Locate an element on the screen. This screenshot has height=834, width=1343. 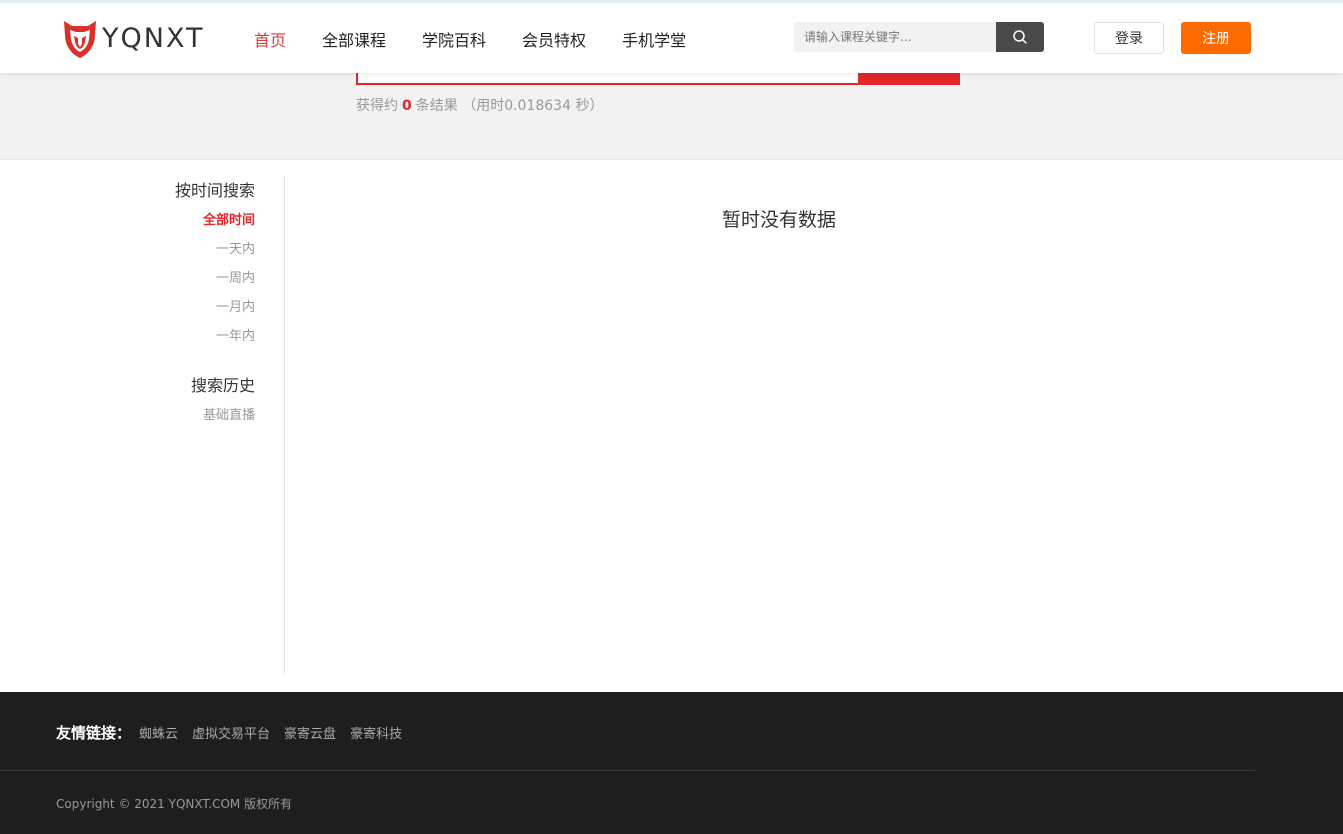
footer-divider is located at coordinates (627, 770).